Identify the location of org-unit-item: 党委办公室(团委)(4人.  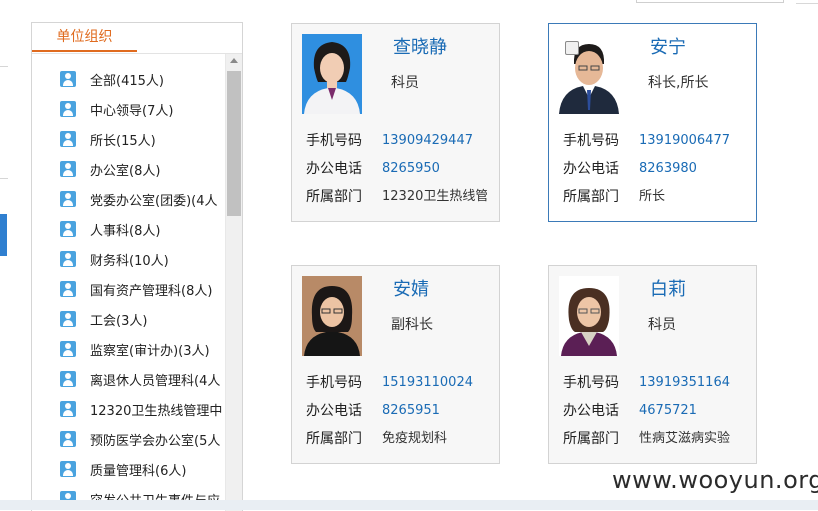
(139, 199).